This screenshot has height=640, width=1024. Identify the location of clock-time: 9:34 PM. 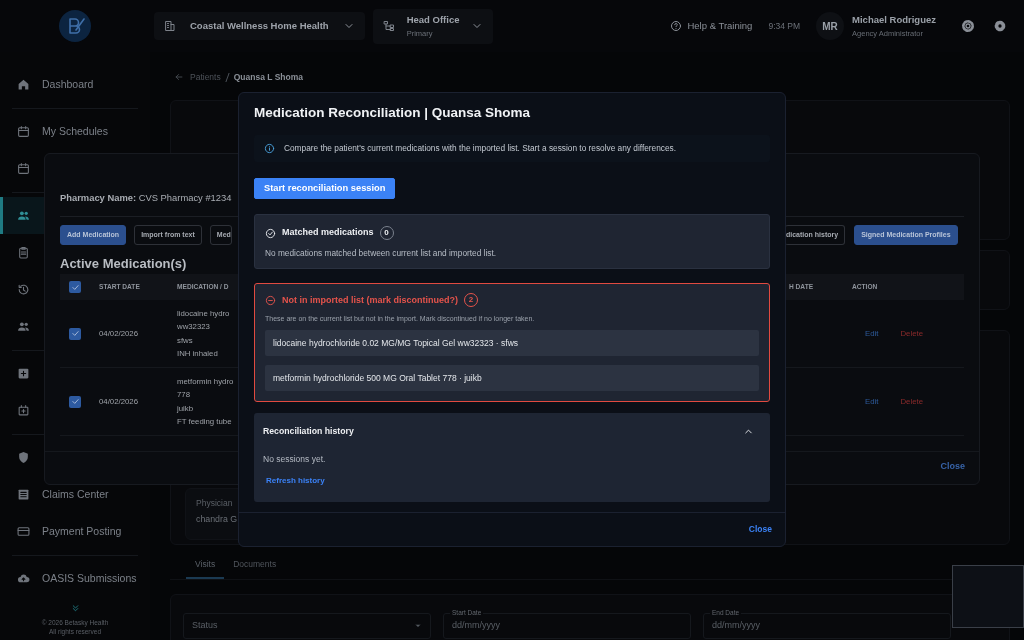
(784, 26).